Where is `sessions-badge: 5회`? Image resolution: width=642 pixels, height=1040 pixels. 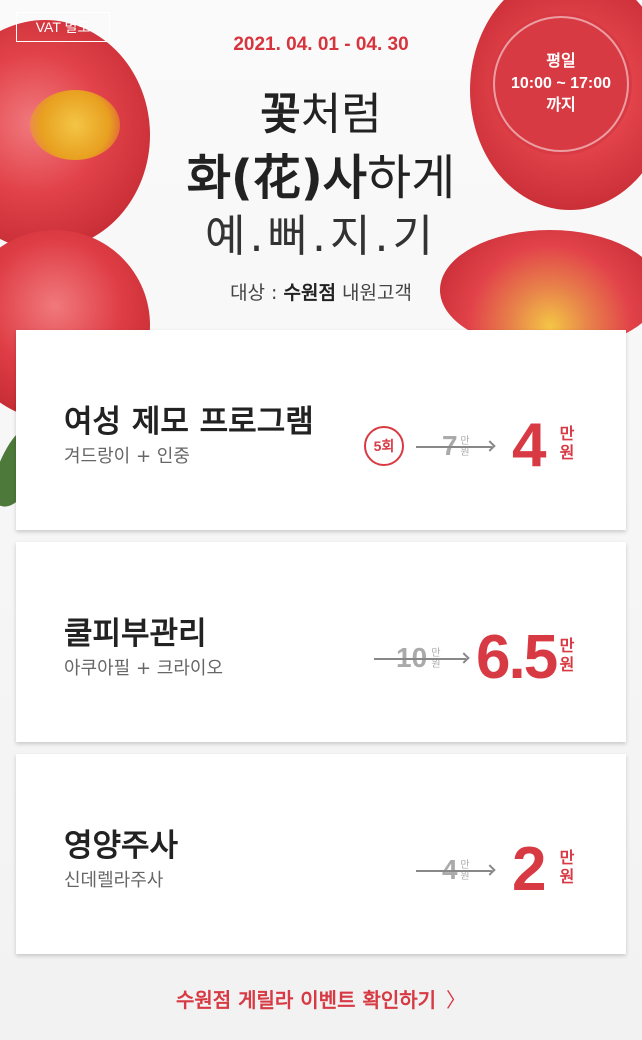 sessions-badge: 5회 is located at coordinates (384, 446).